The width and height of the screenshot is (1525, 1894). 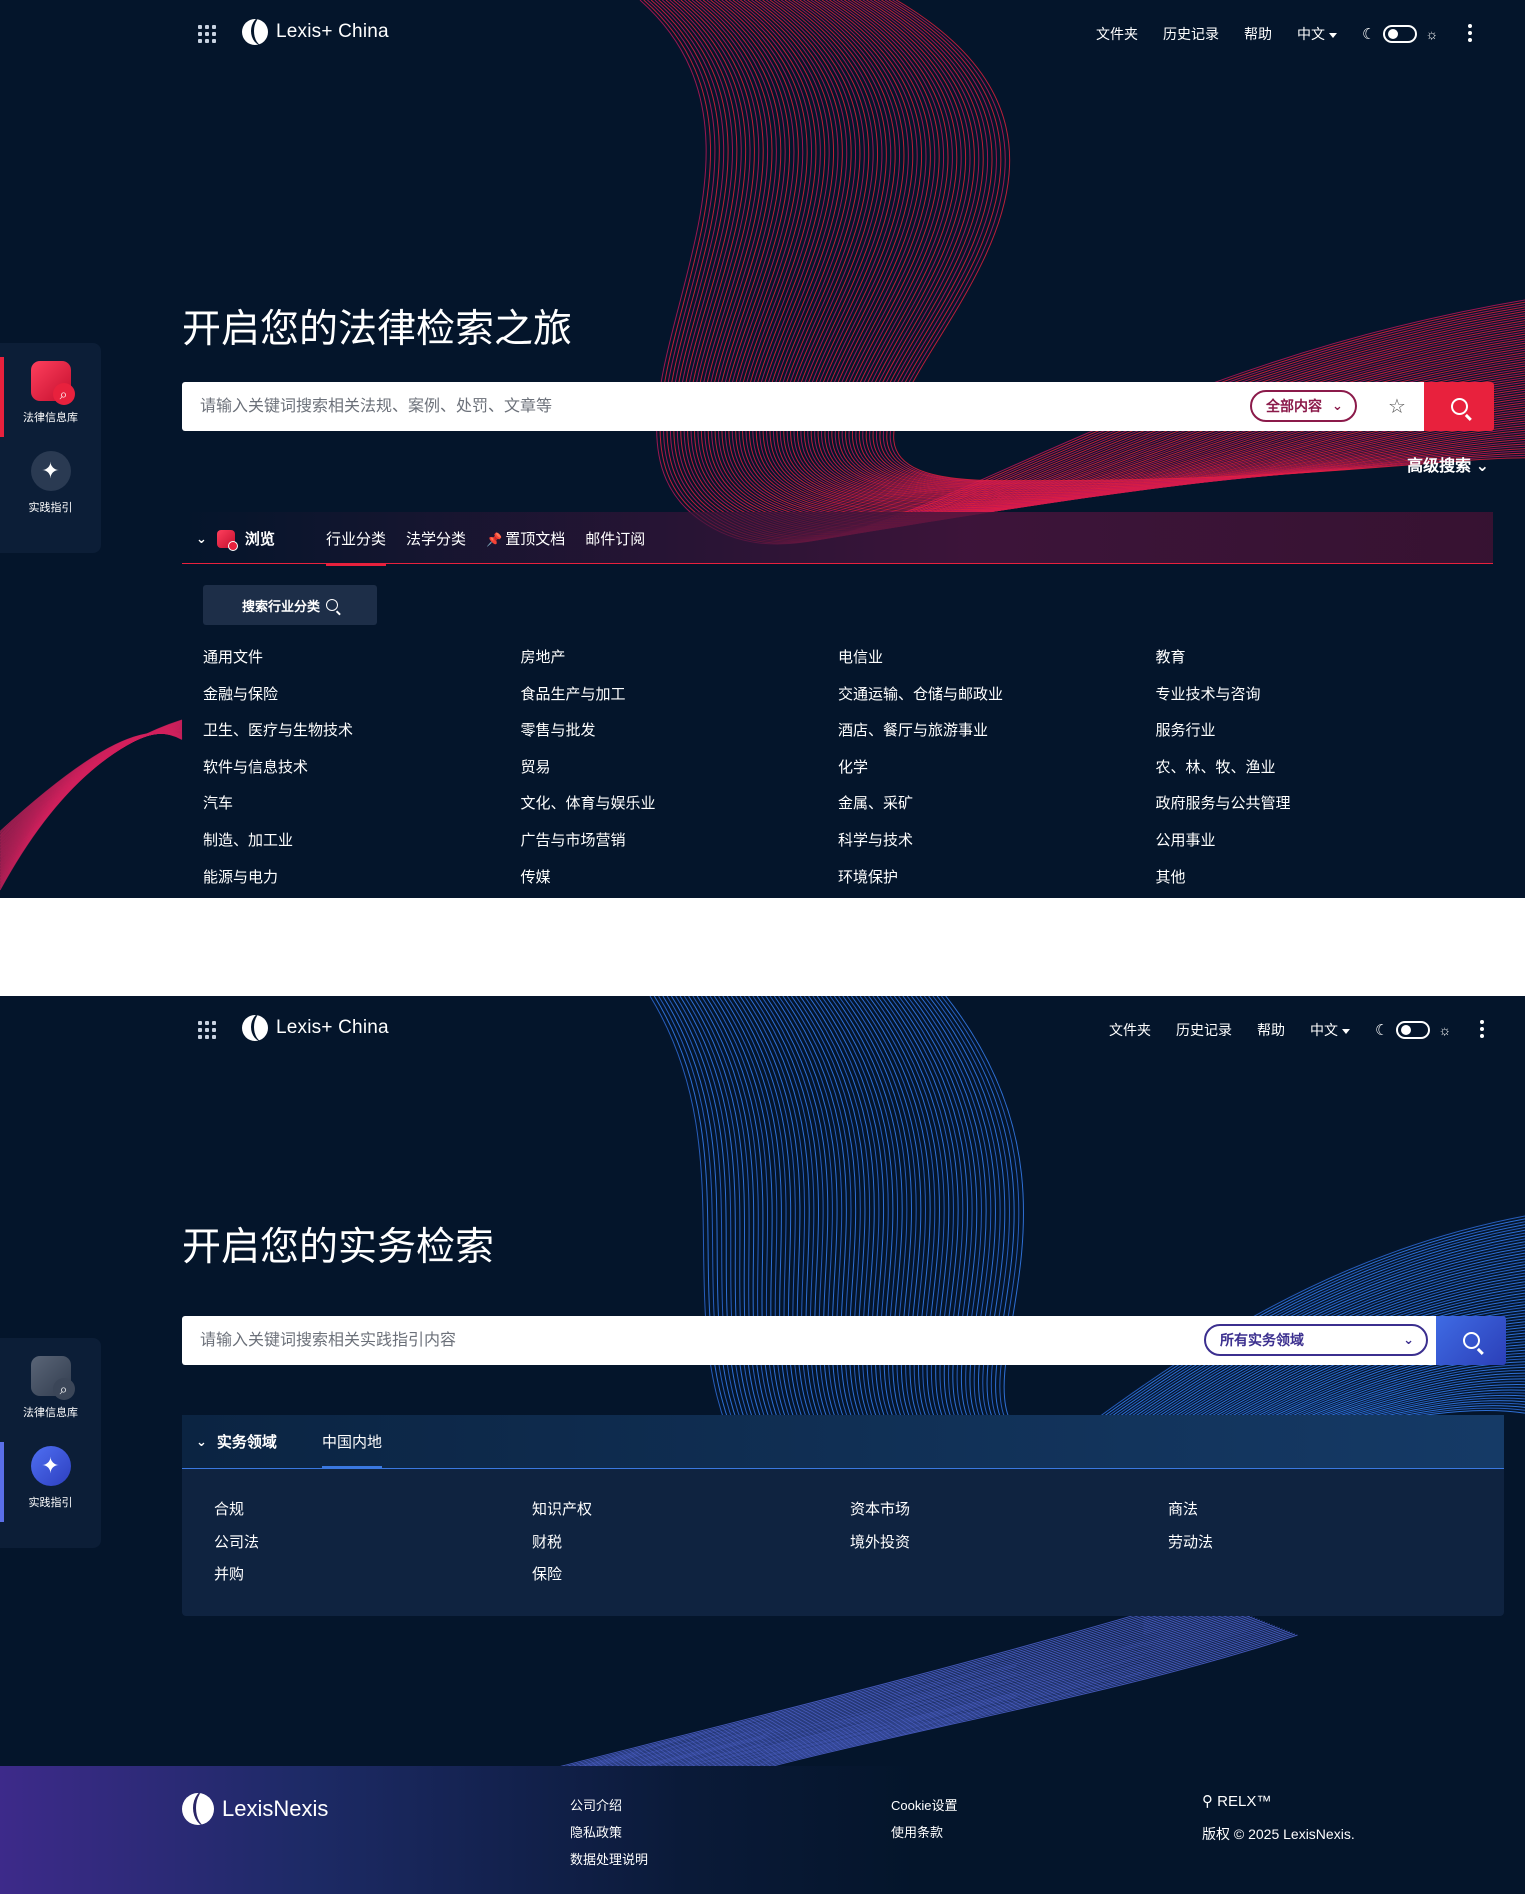 I want to click on footer-link: 公司介绍, so click(x=609, y=1804).